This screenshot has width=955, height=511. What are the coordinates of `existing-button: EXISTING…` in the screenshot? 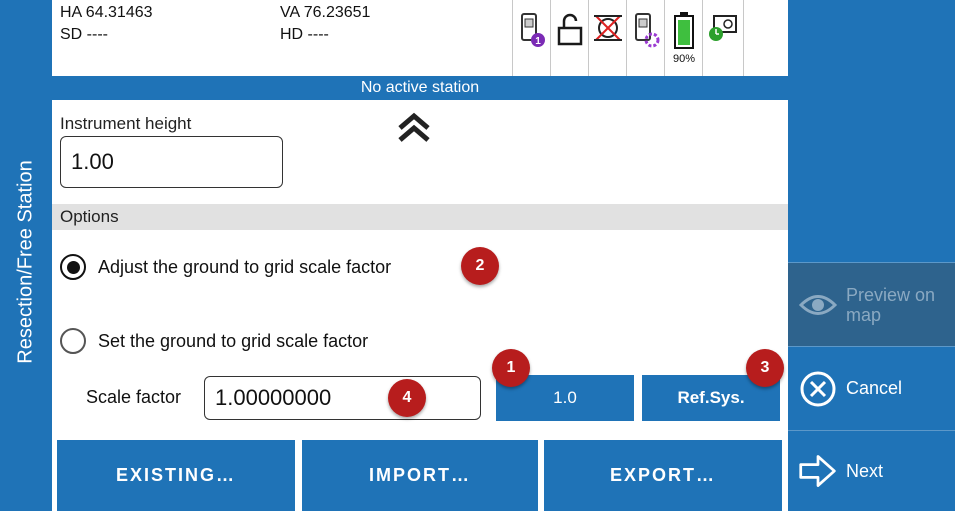 It's located at (176, 475).